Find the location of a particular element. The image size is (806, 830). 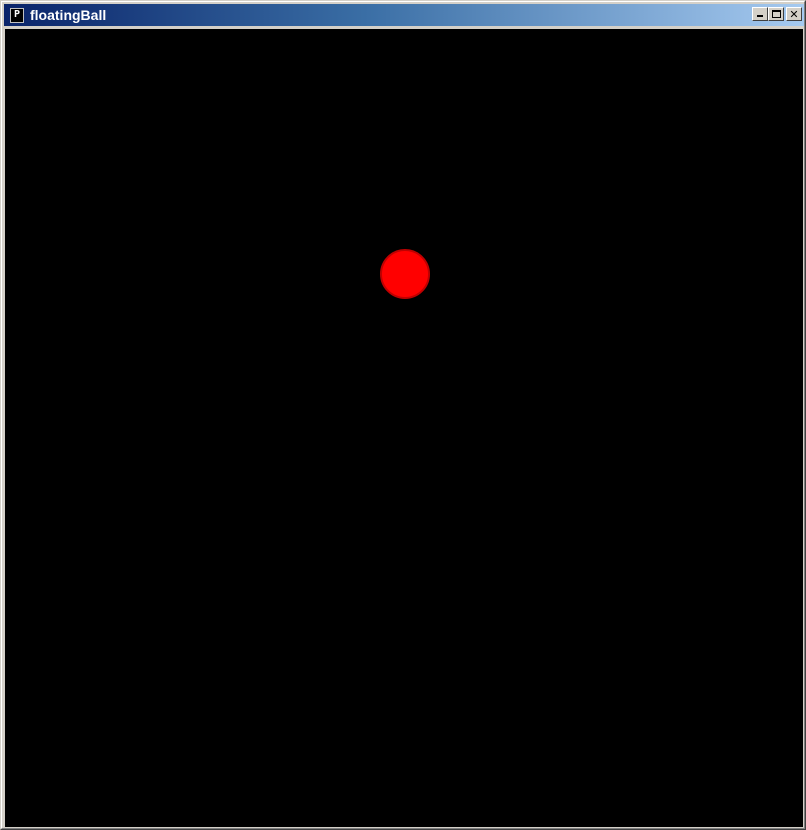

window-controls: ✕ is located at coordinates (777, 14).